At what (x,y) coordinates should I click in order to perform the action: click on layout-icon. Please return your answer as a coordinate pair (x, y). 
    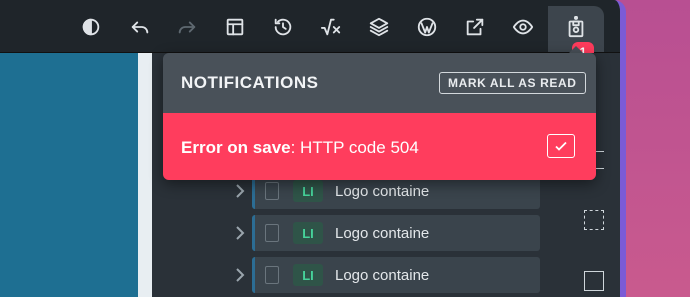
    Looking at the image, I should click on (235, 27).